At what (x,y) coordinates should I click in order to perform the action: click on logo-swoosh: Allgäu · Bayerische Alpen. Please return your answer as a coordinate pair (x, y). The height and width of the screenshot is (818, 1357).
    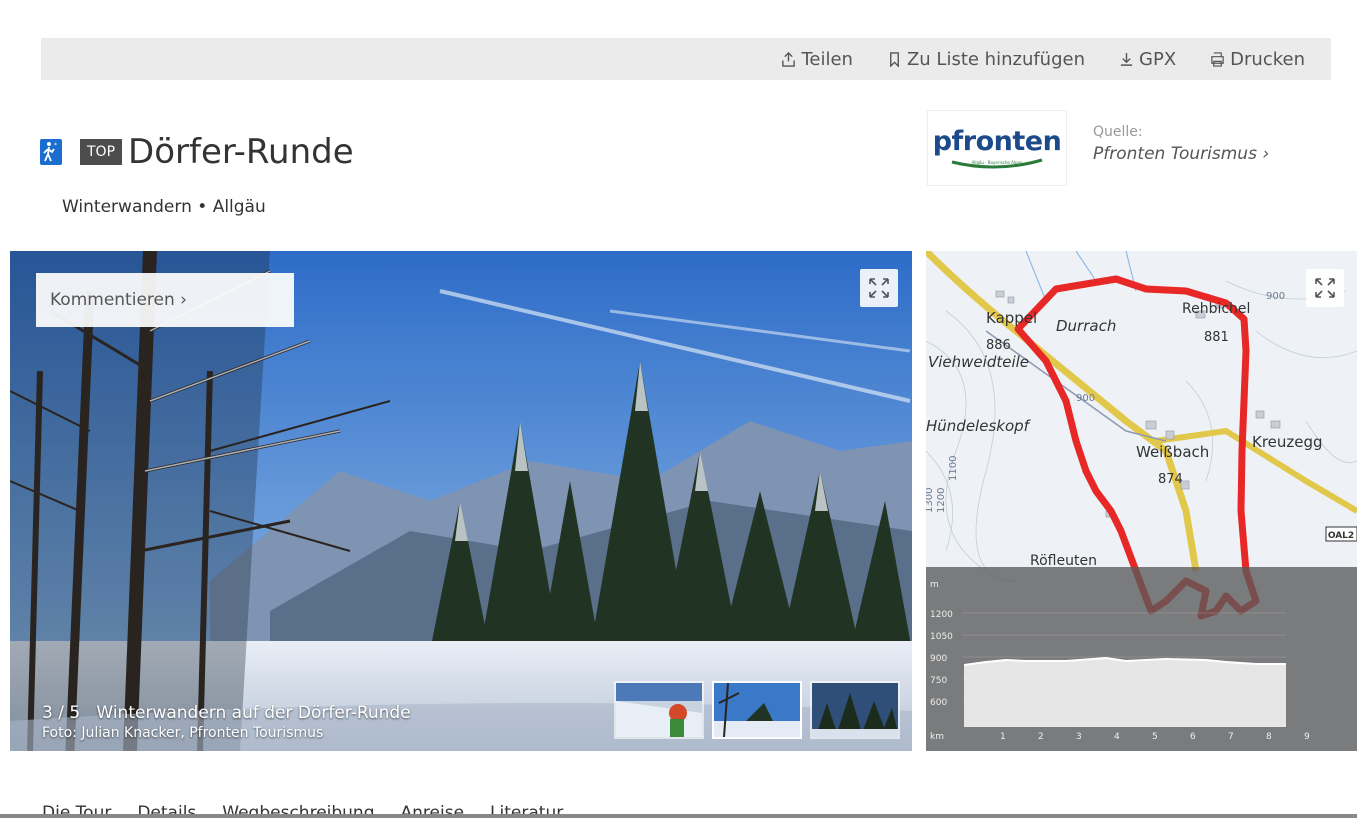
    Looking at the image, I should click on (997, 163).